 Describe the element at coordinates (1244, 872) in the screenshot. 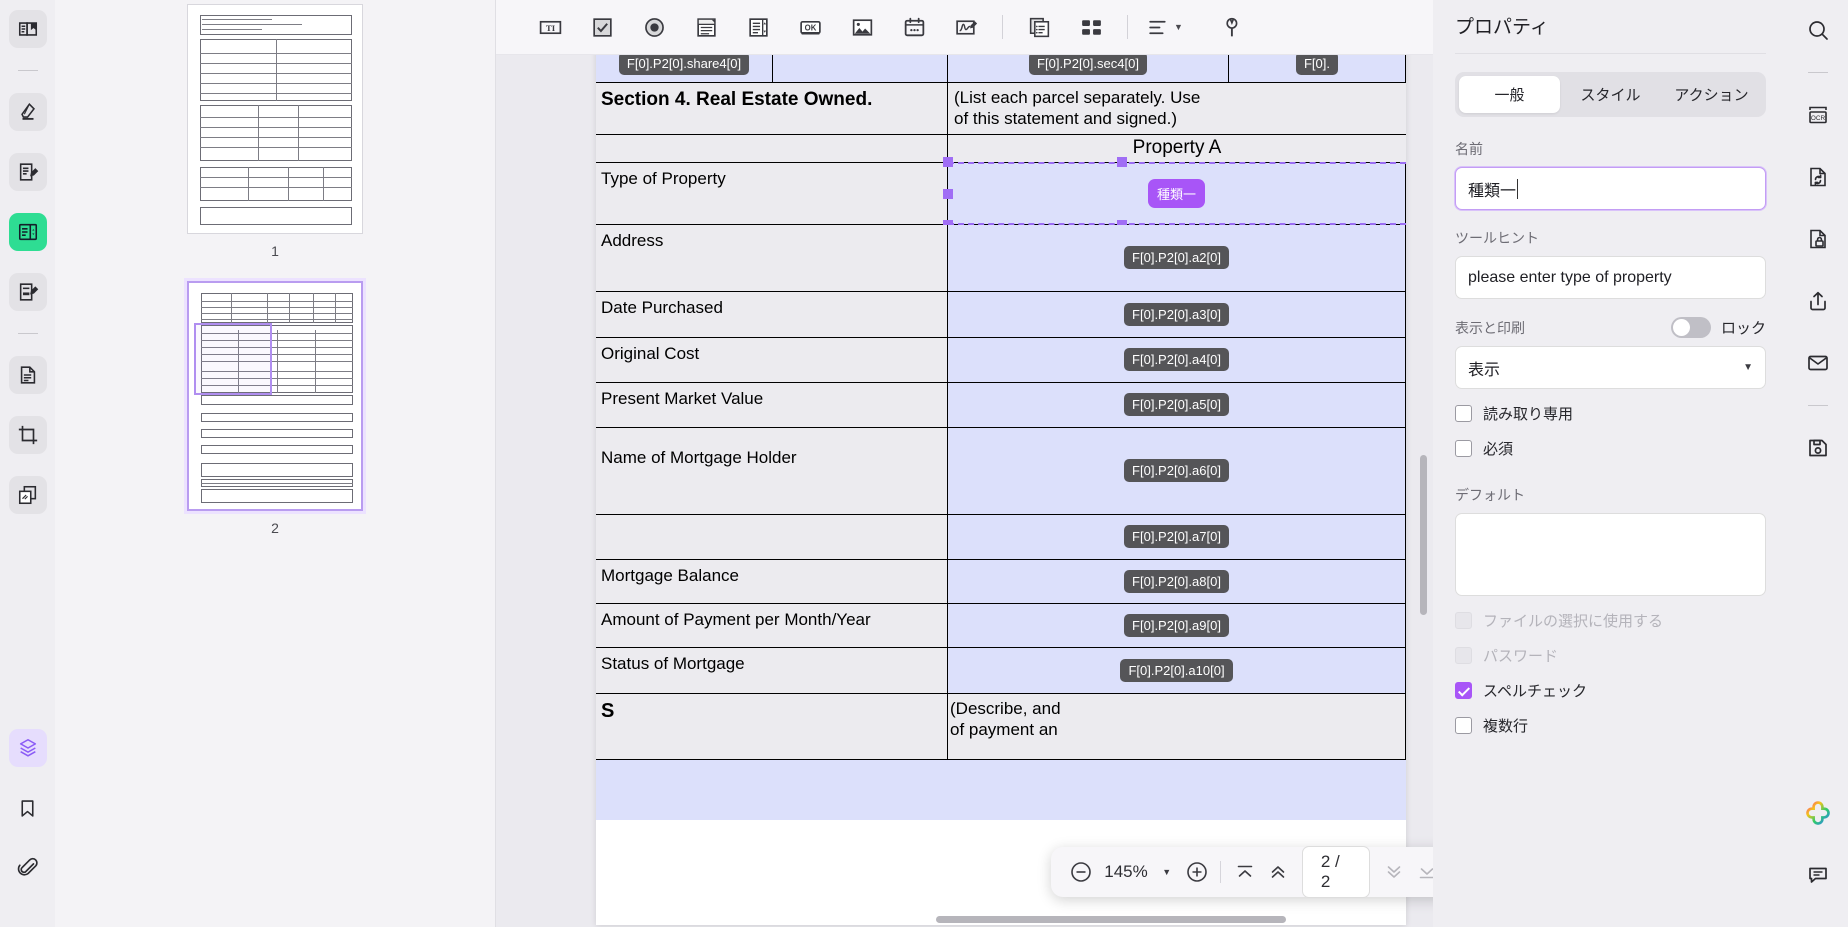

I see `first-page-button` at that location.